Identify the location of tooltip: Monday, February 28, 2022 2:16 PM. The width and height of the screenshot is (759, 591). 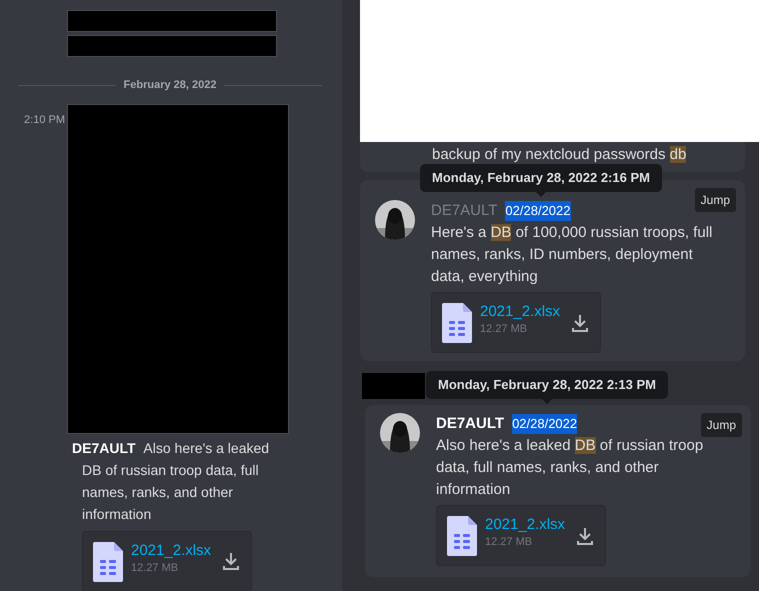
(541, 178).